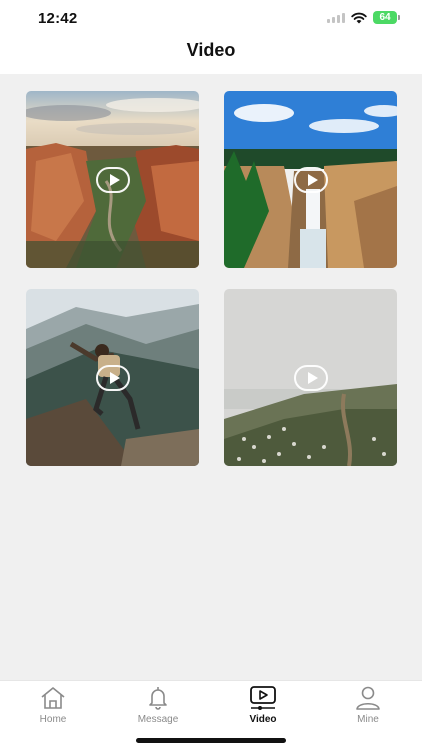  What do you see at coordinates (211, 740) in the screenshot?
I see `home-indicator` at bounding box center [211, 740].